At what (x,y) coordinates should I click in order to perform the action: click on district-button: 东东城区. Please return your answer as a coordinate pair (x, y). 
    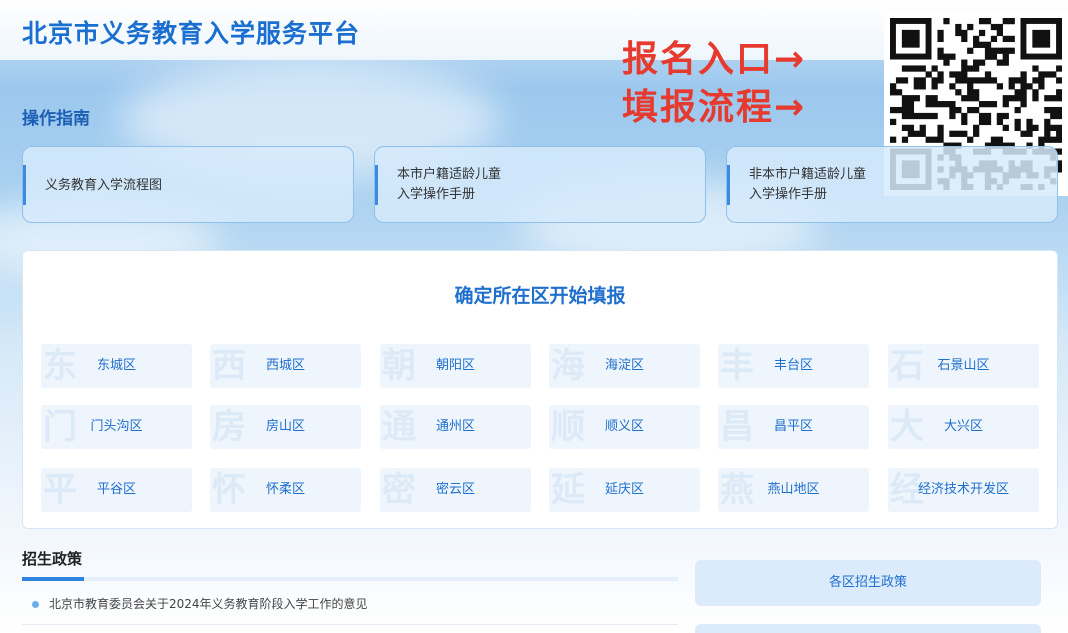
    Looking at the image, I should click on (116, 366).